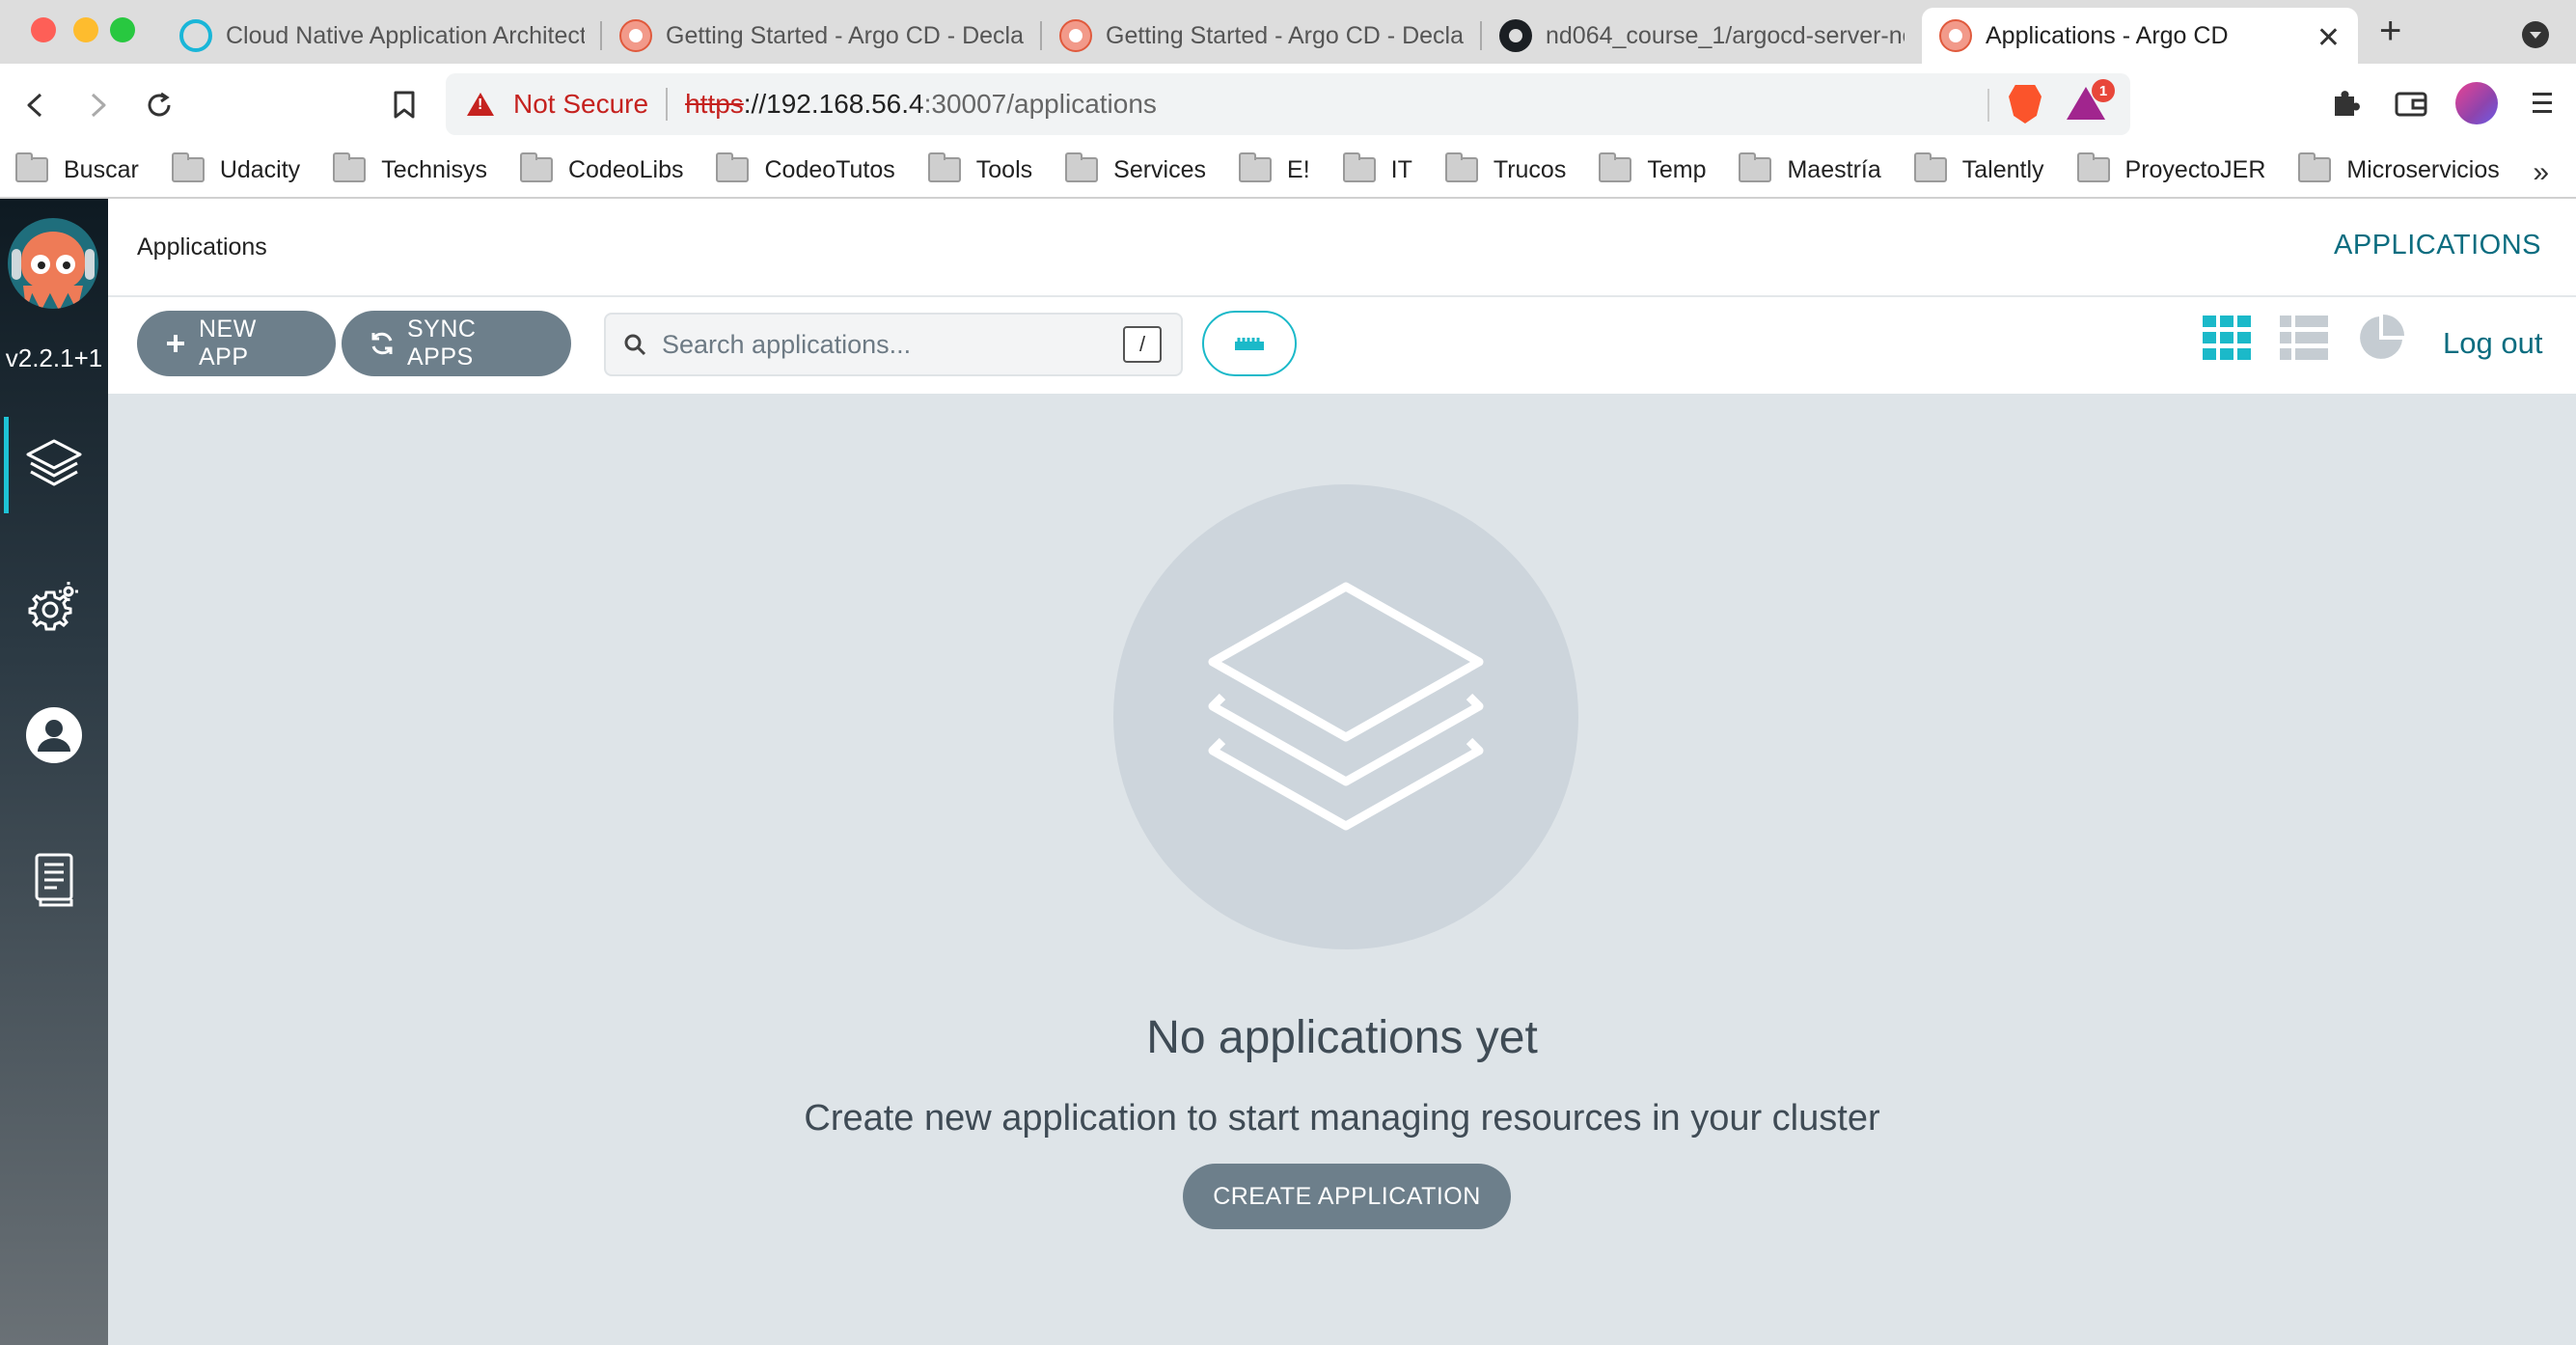 Image resolution: width=2576 pixels, height=1345 pixels. What do you see at coordinates (1530, 169) in the screenshot?
I see `bookmark-label: Trucos` at bounding box center [1530, 169].